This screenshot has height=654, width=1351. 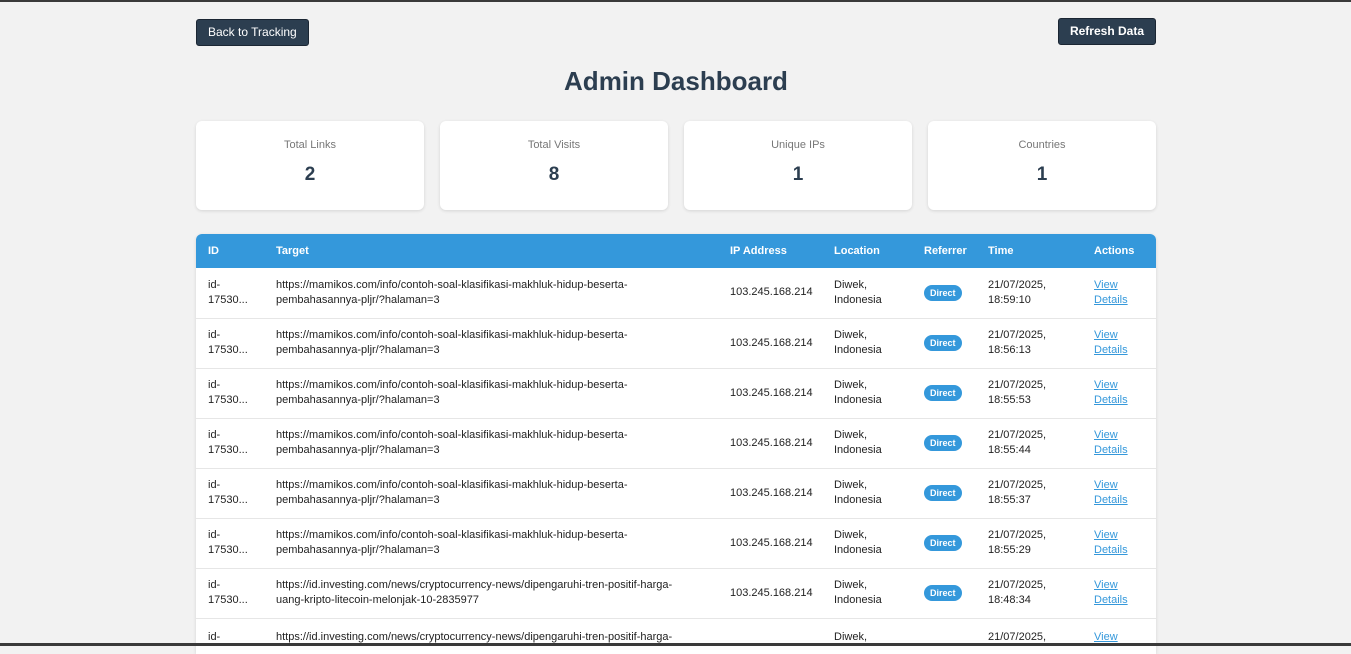 I want to click on stat-label: Unique IPs, so click(x=798, y=145).